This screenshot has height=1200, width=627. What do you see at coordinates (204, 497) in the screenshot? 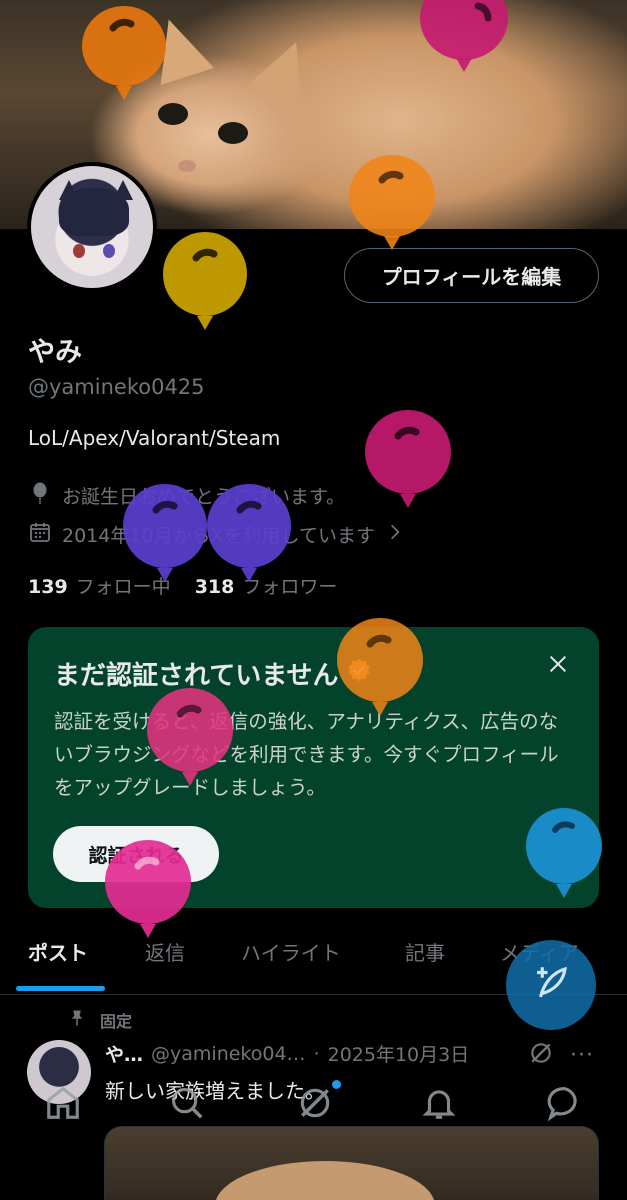
I see `birthday-text: お誕生日おめでとうございます。` at bounding box center [204, 497].